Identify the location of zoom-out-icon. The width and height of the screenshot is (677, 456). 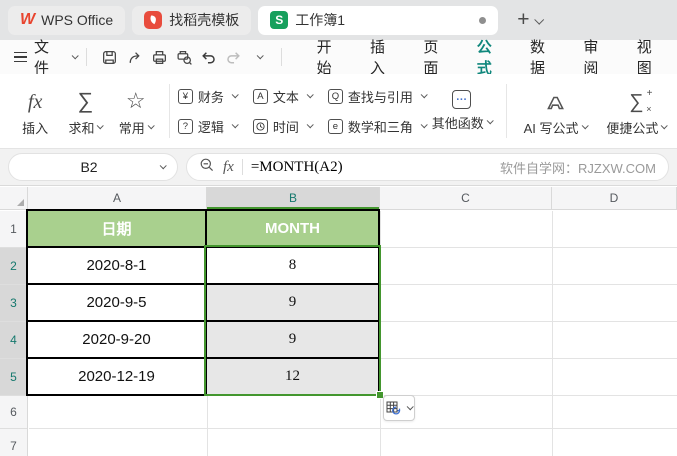
(207, 167).